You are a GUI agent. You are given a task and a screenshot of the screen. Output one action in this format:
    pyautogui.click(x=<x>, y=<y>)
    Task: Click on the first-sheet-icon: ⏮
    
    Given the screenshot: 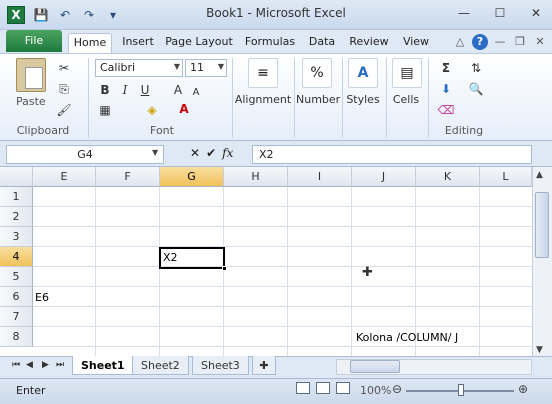 What is the action you would take?
    pyautogui.click(x=16, y=365)
    